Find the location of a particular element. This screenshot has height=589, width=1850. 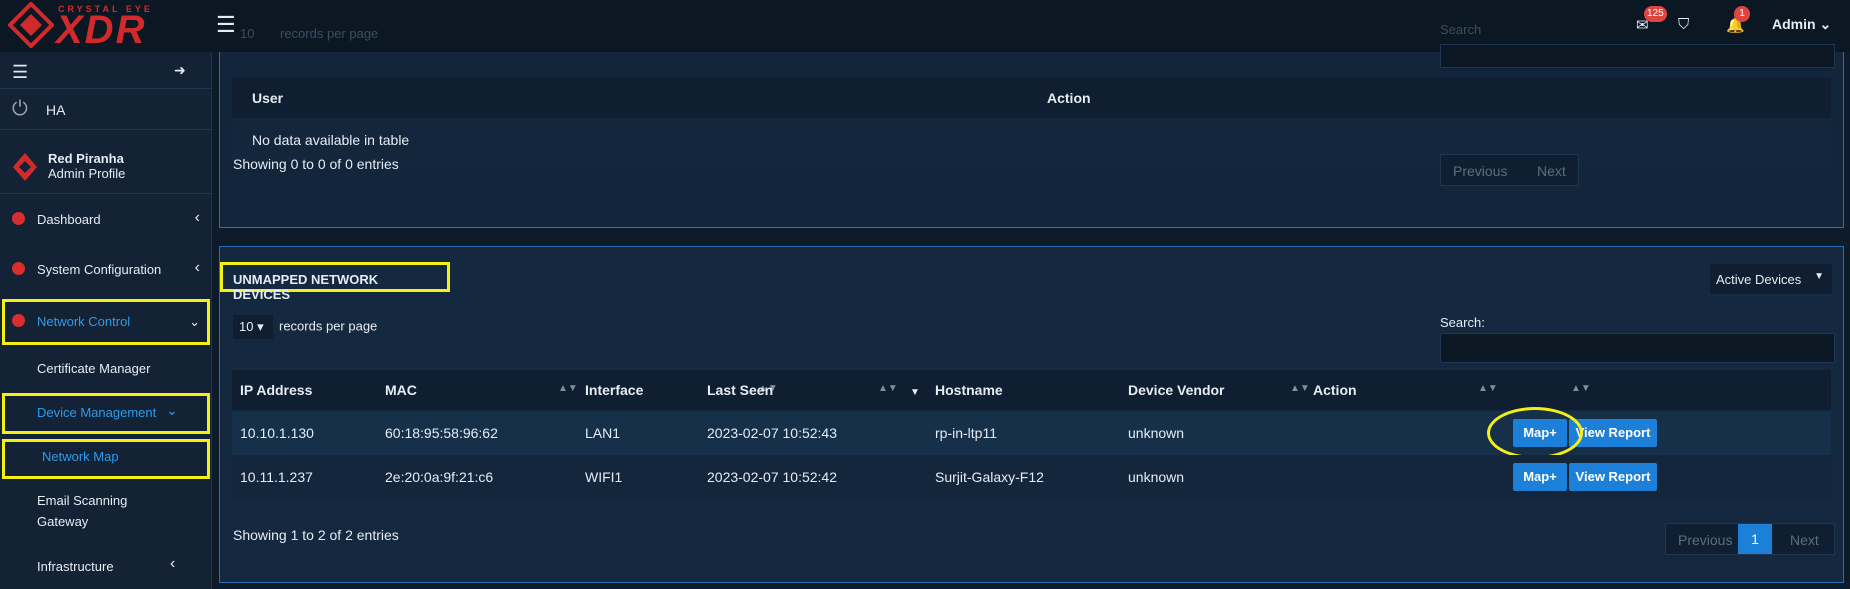

profile-name: Red Piranha is located at coordinates (86, 158).